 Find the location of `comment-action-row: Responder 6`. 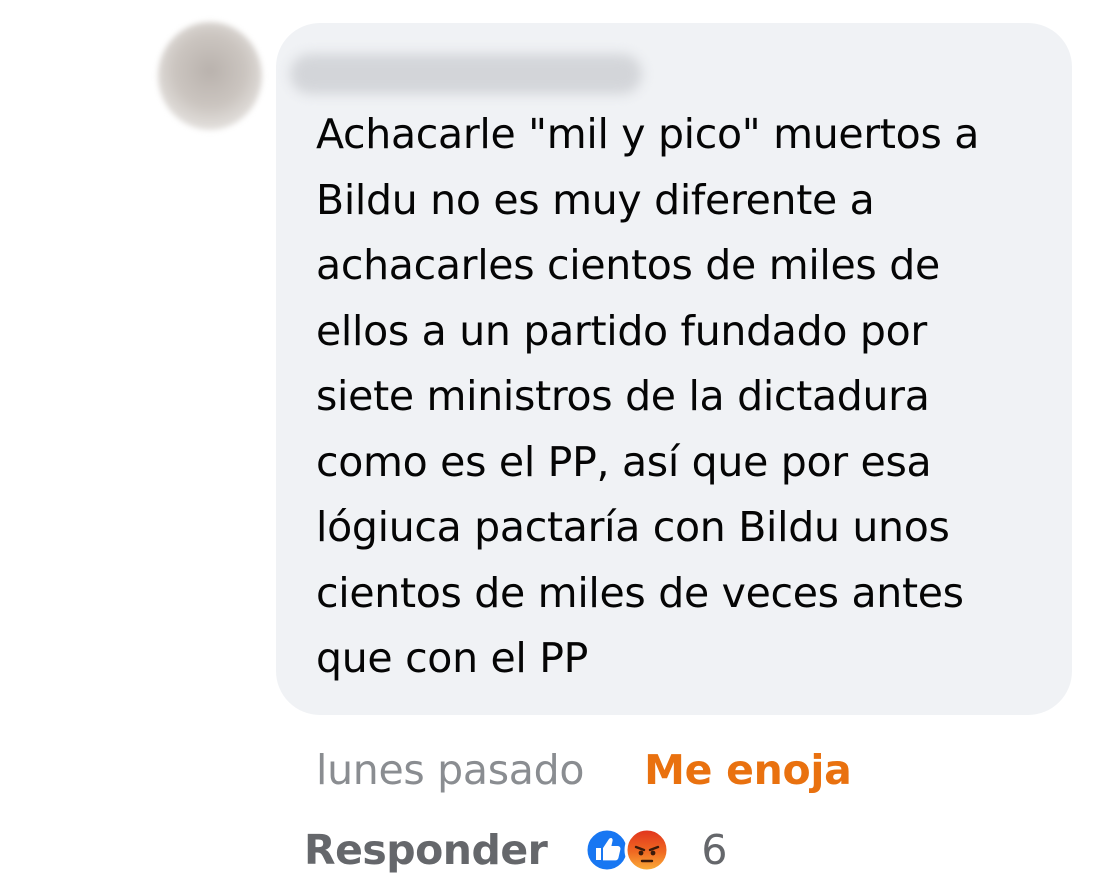

comment-action-row: Responder 6 is located at coordinates (515, 850).